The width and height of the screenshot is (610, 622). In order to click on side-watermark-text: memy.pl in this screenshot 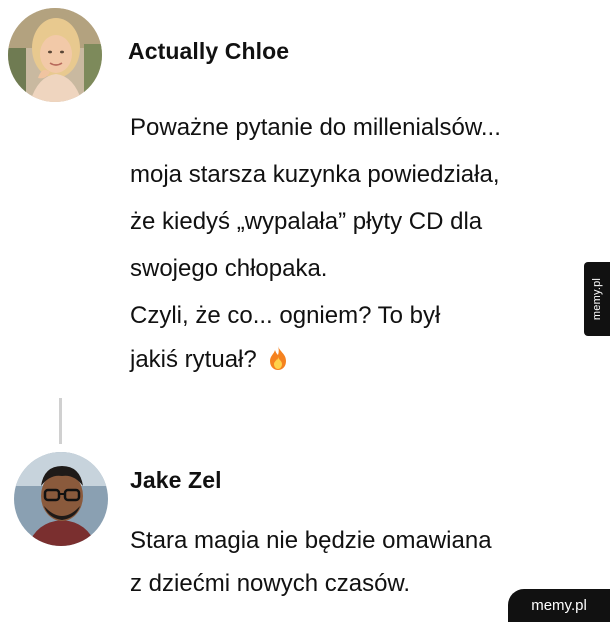, I will do `click(597, 299)`.